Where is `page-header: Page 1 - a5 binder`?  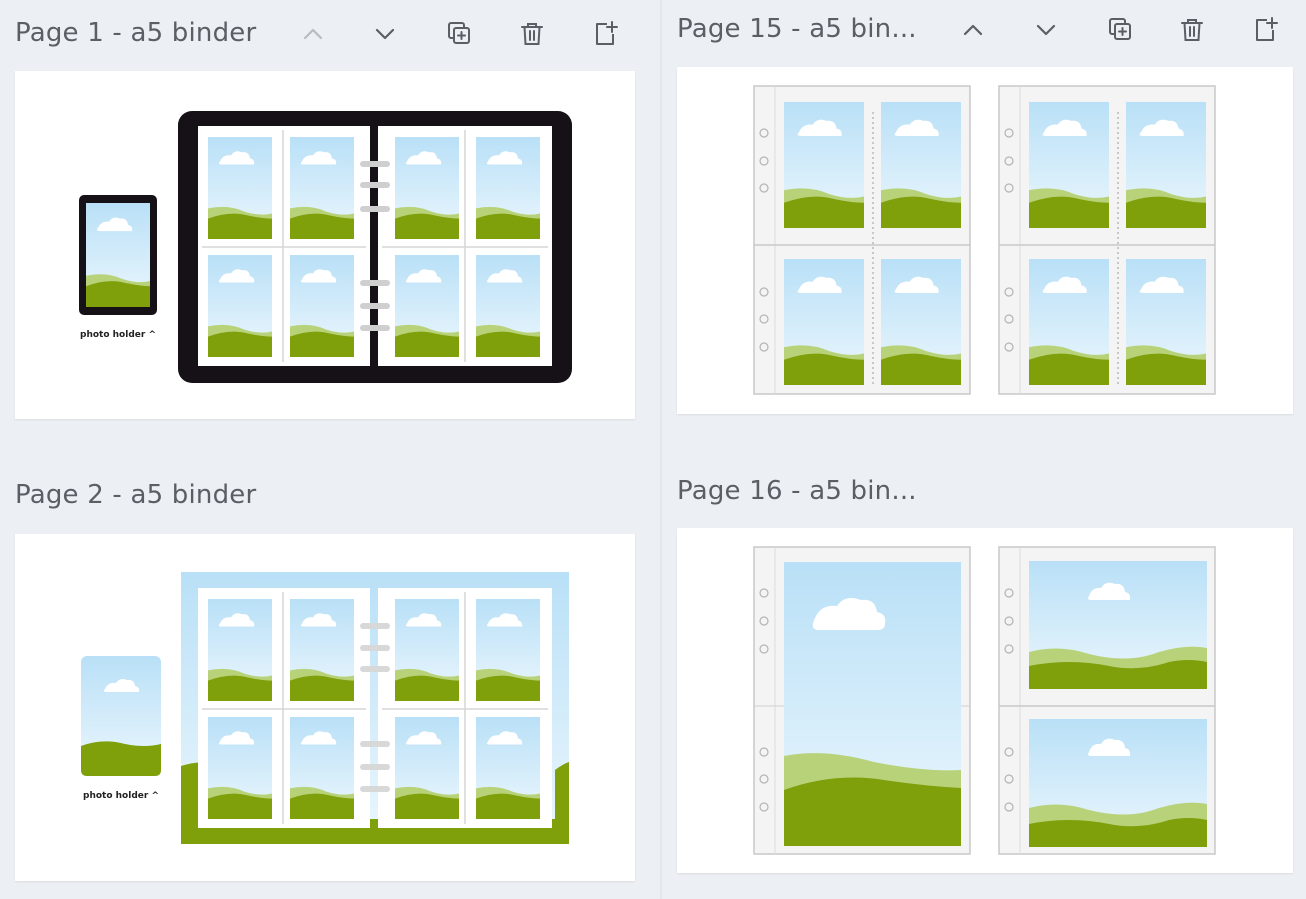 page-header: Page 1 - a5 binder is located at coordinates (325, 34).